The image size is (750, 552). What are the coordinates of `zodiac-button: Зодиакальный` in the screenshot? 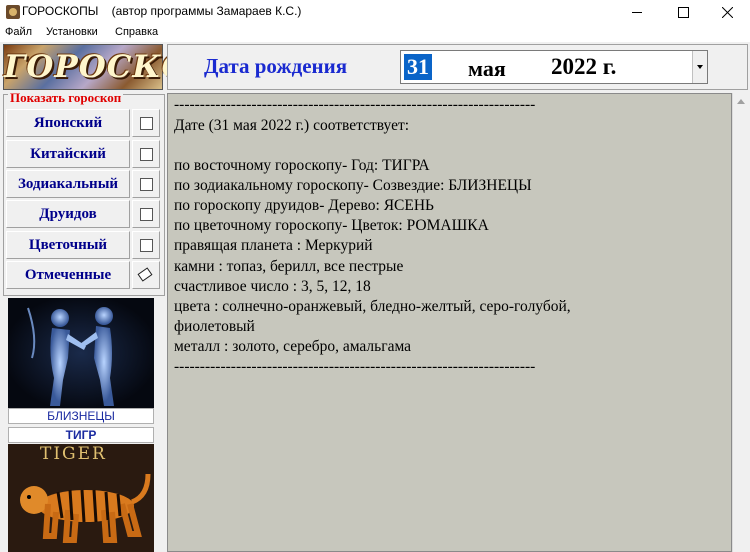 It's located at (68, 184).